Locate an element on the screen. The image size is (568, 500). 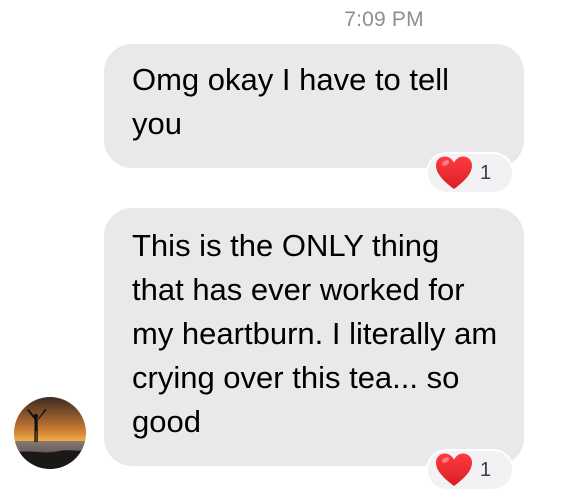
sender-avatar is located at coordinates (50, 433).